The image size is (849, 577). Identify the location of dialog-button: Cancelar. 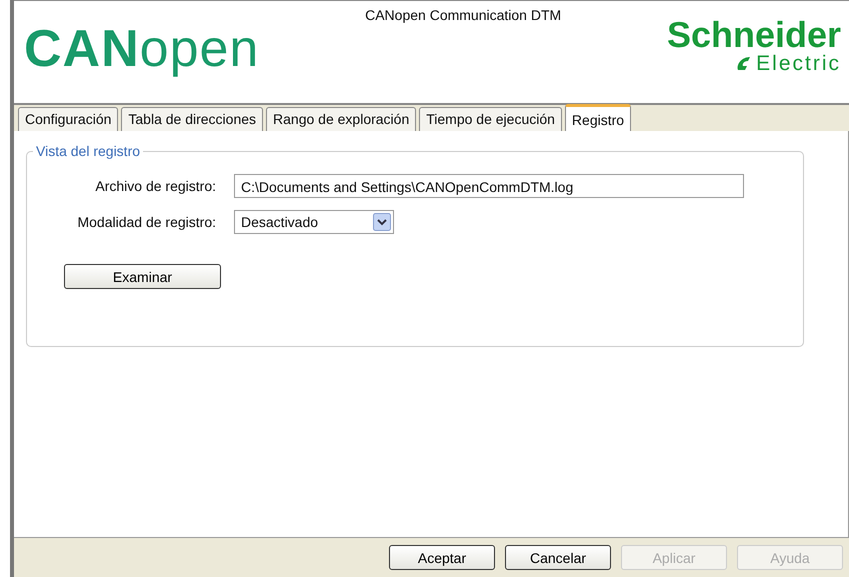
(558, 557).